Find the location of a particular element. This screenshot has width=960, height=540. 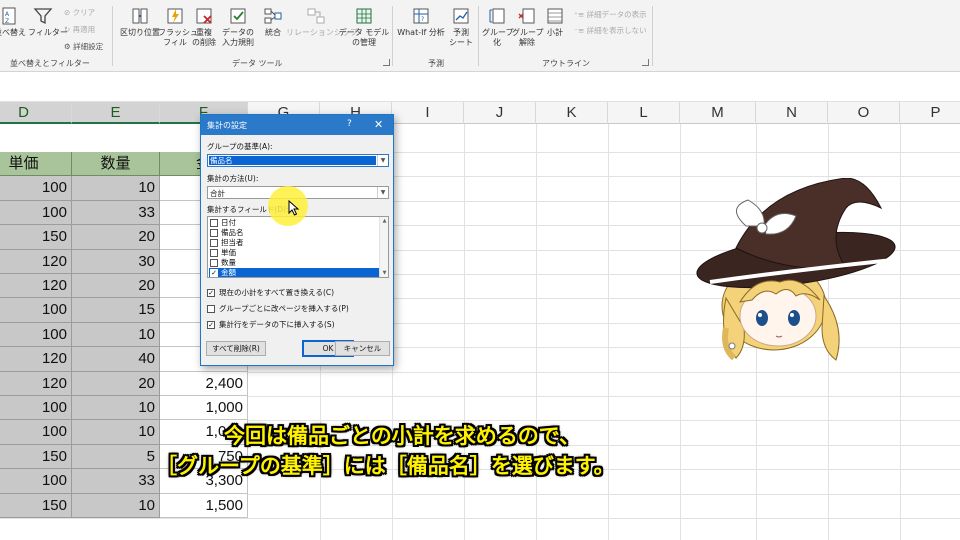

mouse-pointer-icon is located at coordinates (294, 208).